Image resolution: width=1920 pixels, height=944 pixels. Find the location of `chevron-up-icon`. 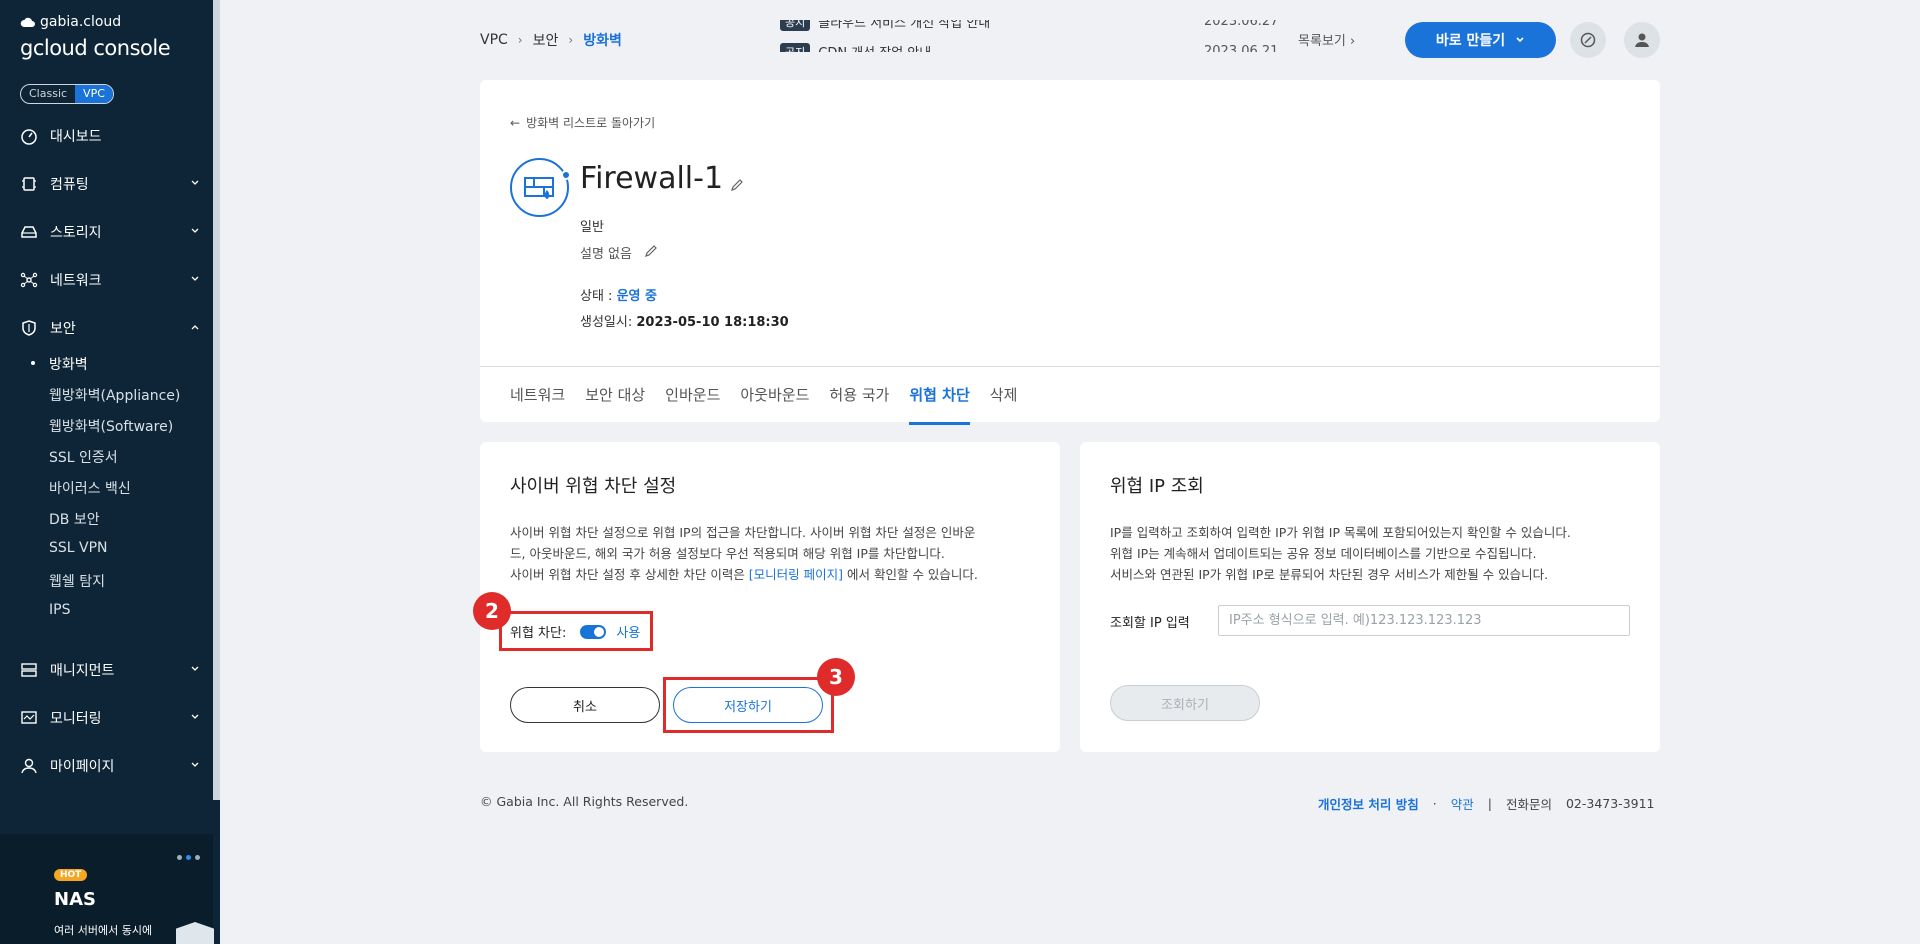

chevron-up-icon is located at coordinates (195, 327).